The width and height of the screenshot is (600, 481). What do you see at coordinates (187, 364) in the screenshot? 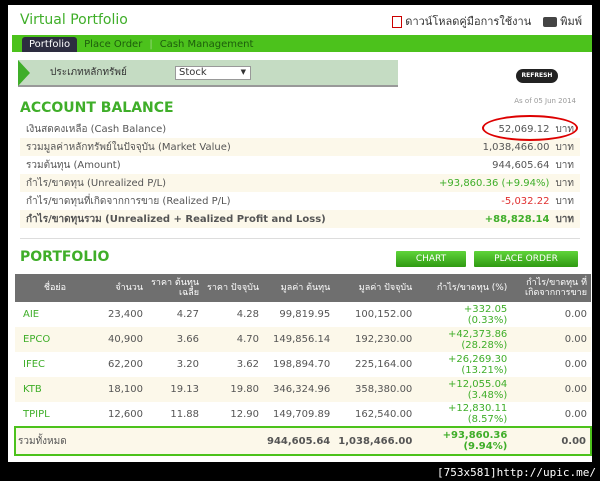
I see `cell: 3.20` at bounding box center [187, 364].